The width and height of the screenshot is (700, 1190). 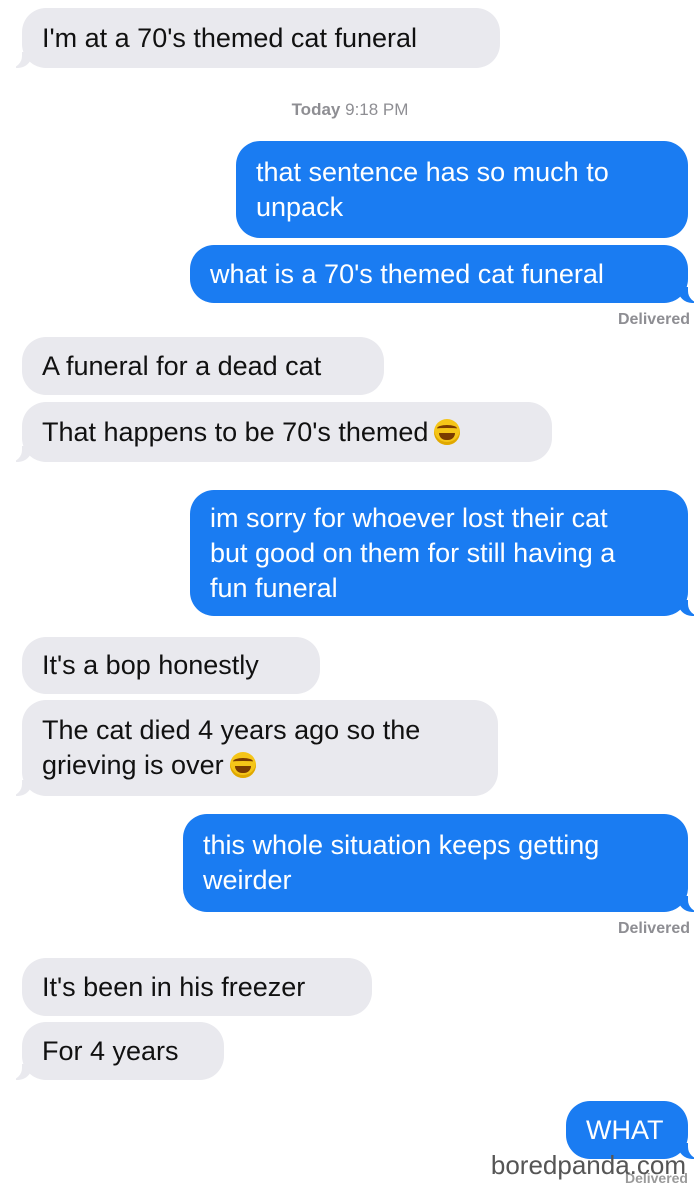 What do you see at coordinates (377, 109) in the screenshot?
I see `timestamp-time: 9:18 PM` at bounding box center [377, 109].